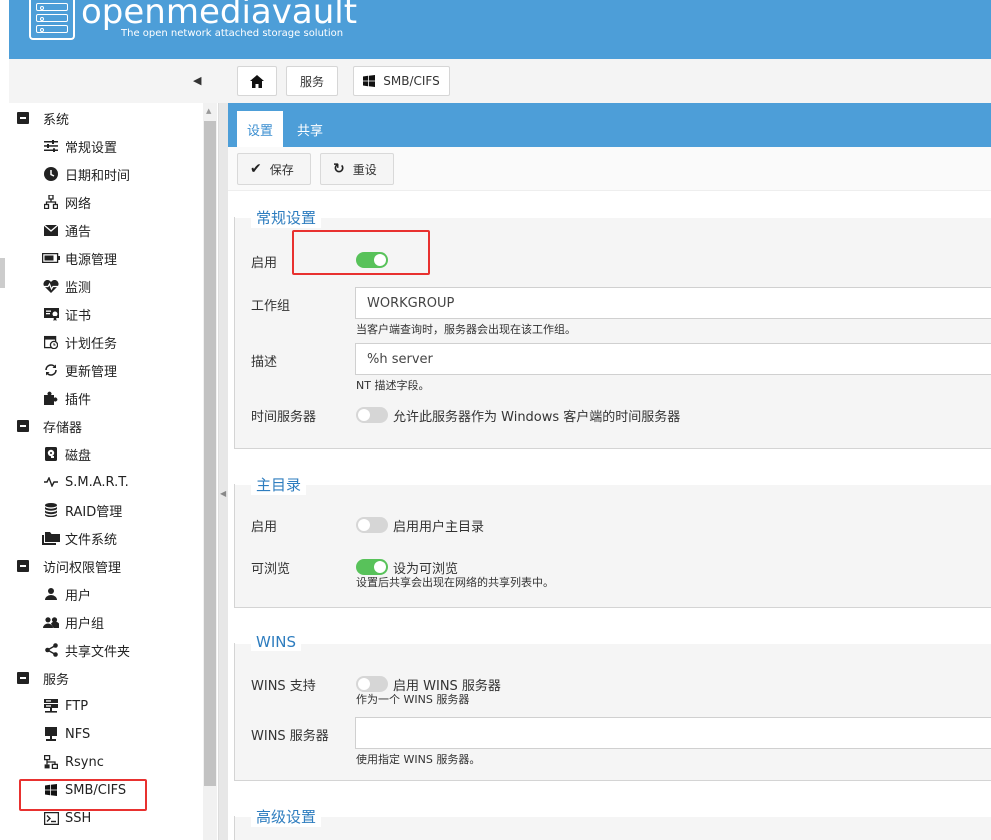  What do you see at coordinates (51, 146) in the screenshot?
I see `sliders-icon` at bounding box center [51, 146].